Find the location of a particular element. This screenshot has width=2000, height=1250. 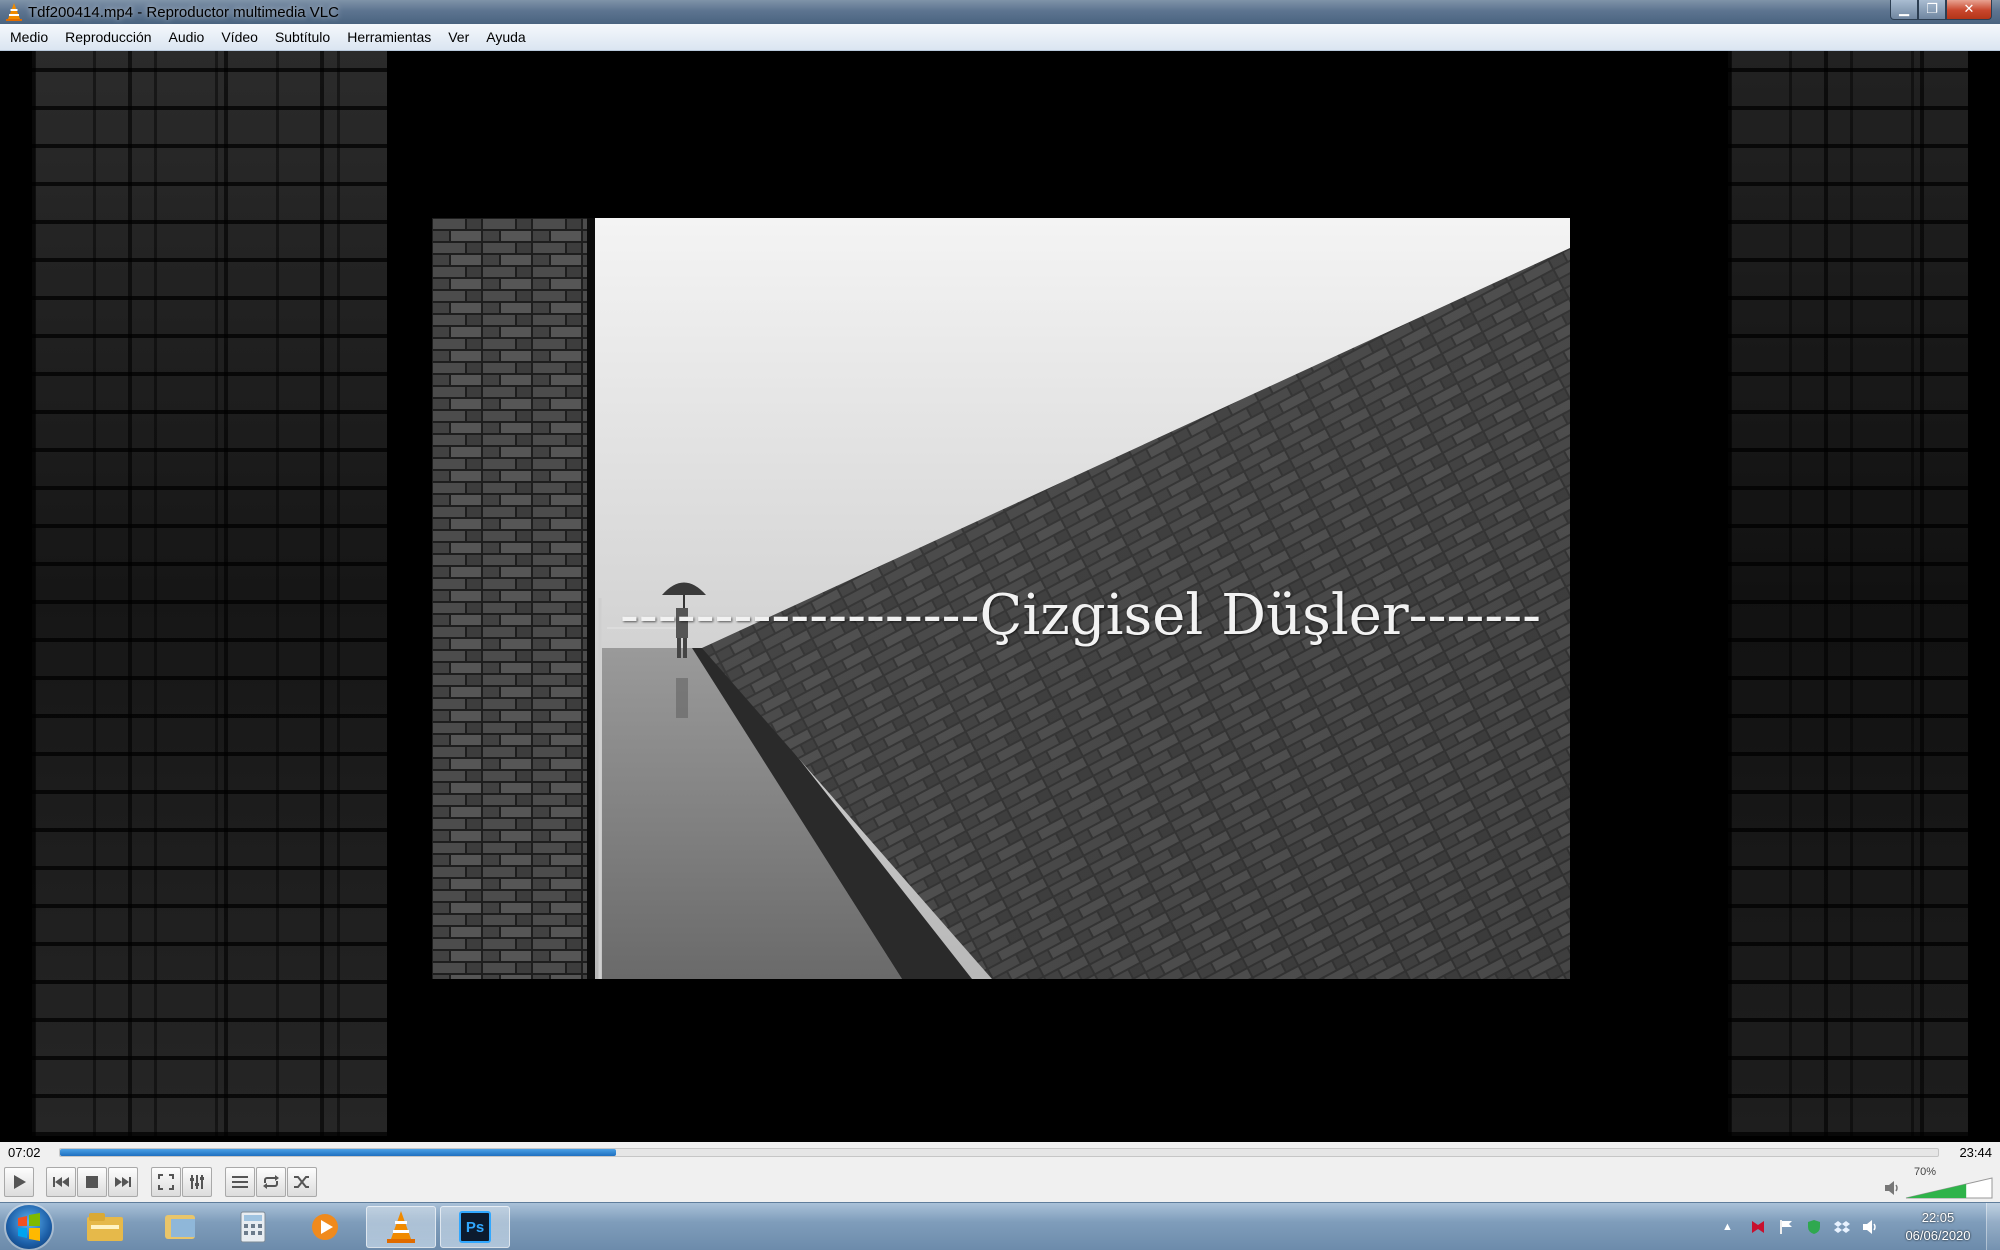

windows-logo-icon is located at coordinates (29, 1227).